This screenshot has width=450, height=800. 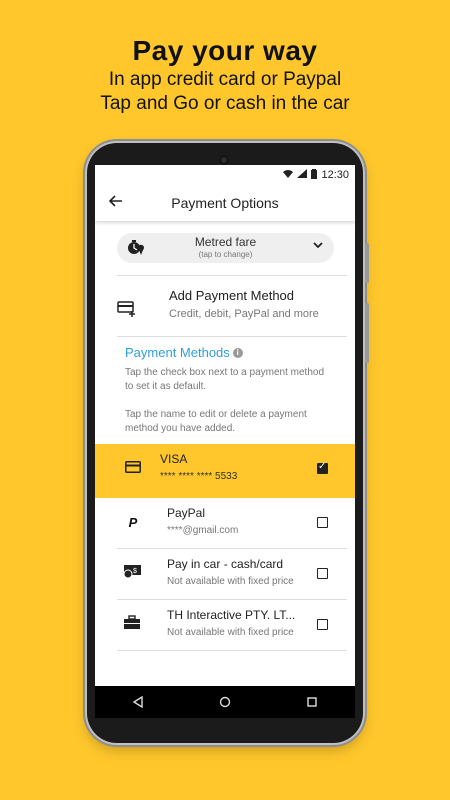 What do you see at coordinates (232, 295) in the screenshot?
I see `add-method-title: Add Payment Method` at bounding box center [232, 295].